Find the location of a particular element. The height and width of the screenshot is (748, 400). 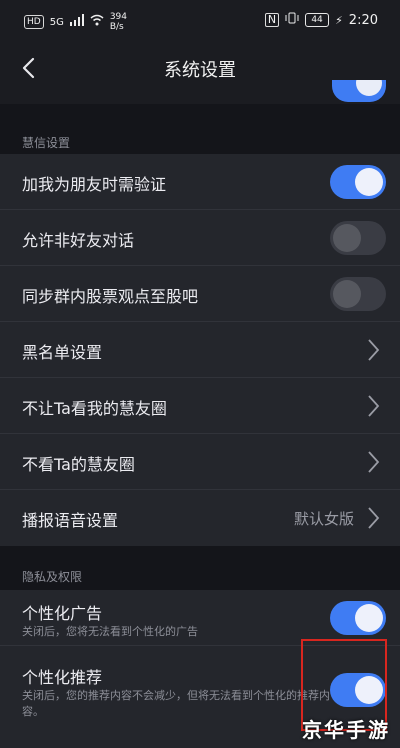

row-label: 黑名单设置 is located at coordinates (62, 352).